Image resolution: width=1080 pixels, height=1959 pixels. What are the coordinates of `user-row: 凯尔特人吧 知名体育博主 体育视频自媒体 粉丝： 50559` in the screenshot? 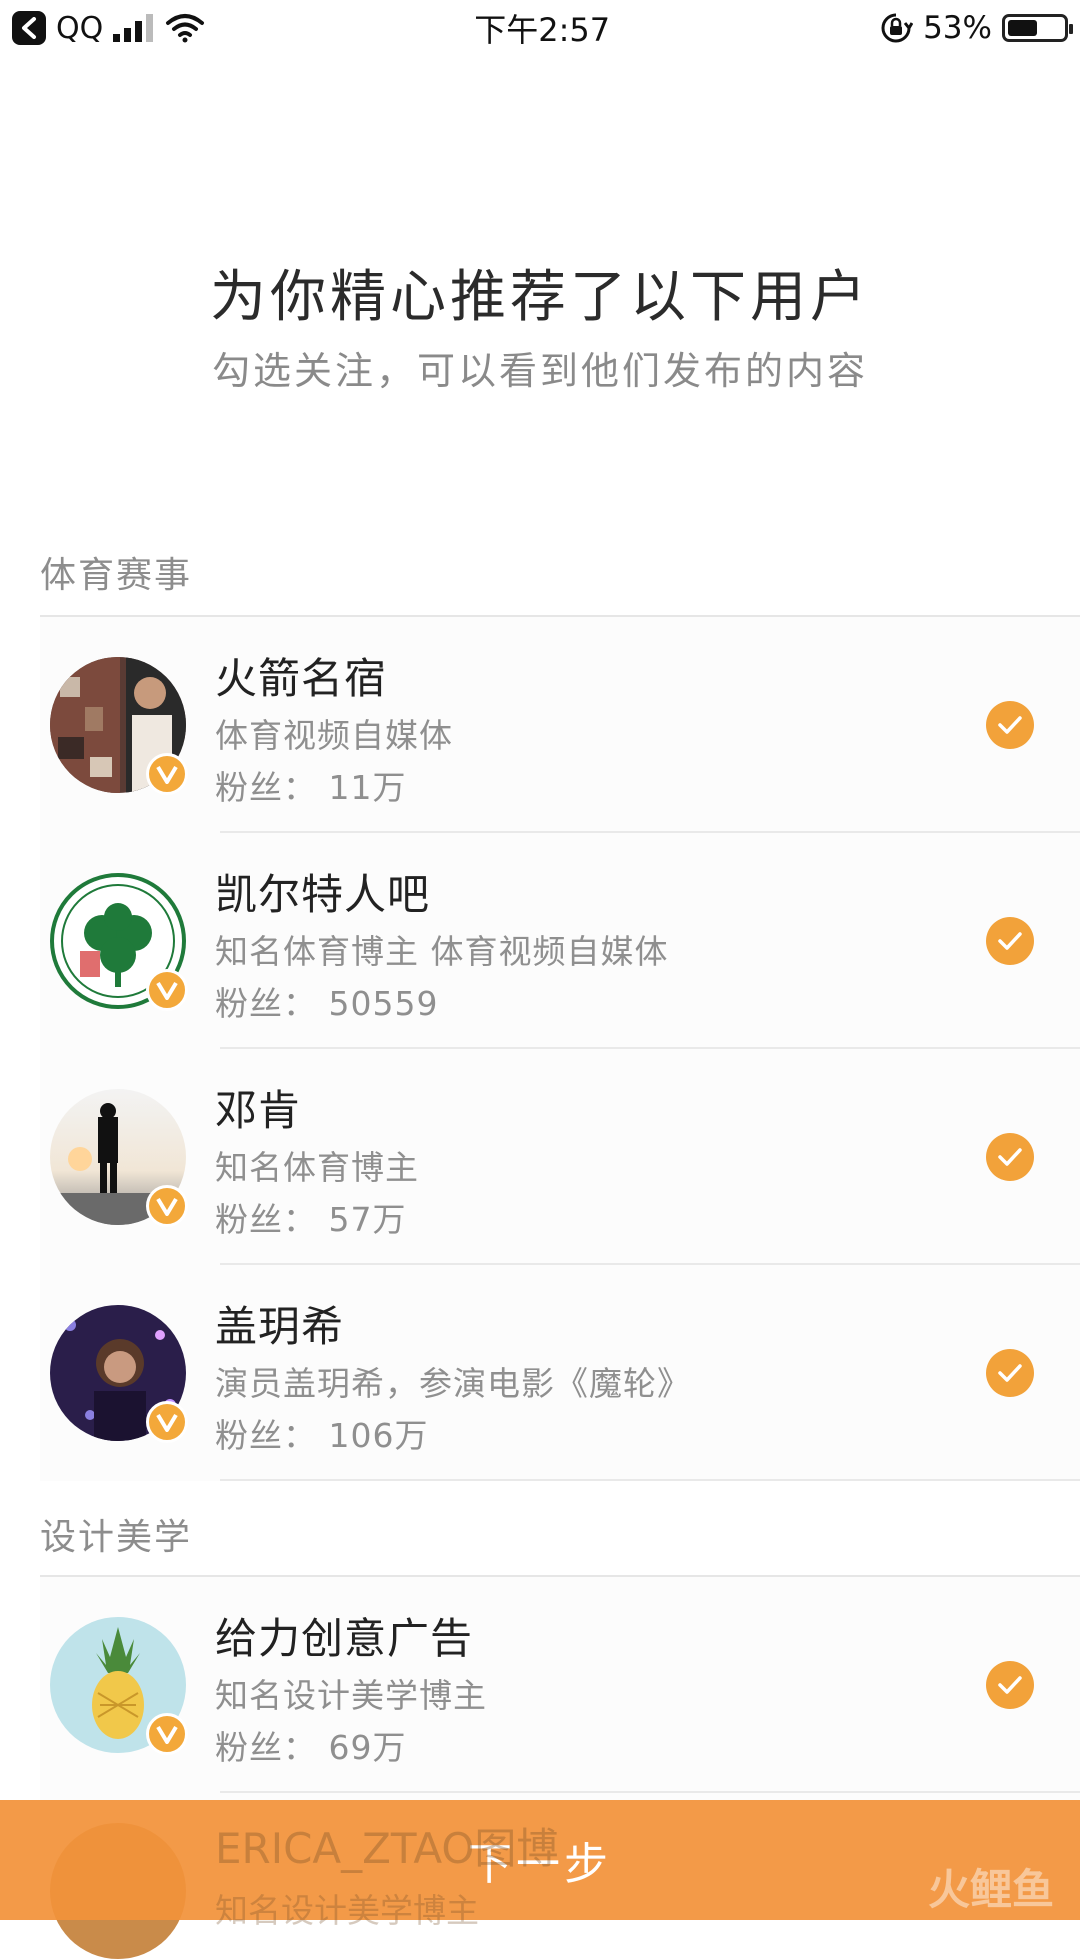 It's located at (560, 941).